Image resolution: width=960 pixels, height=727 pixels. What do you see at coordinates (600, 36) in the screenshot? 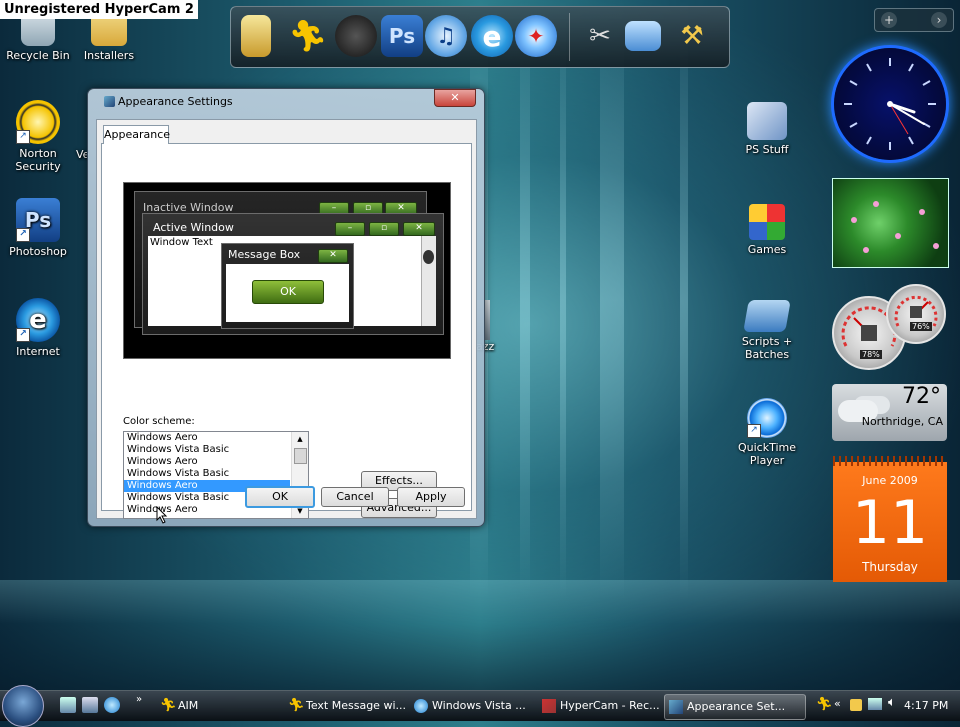
I see `tools-icon: ✂` at bounding box center [600, 36].